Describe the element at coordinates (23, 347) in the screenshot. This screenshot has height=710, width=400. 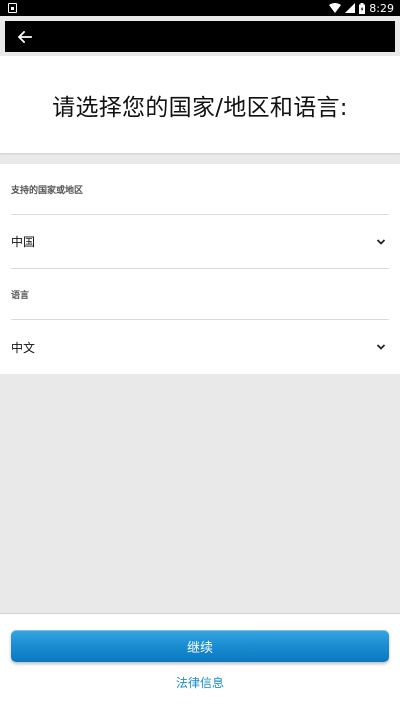
I see `language-value: 中文` at that location.